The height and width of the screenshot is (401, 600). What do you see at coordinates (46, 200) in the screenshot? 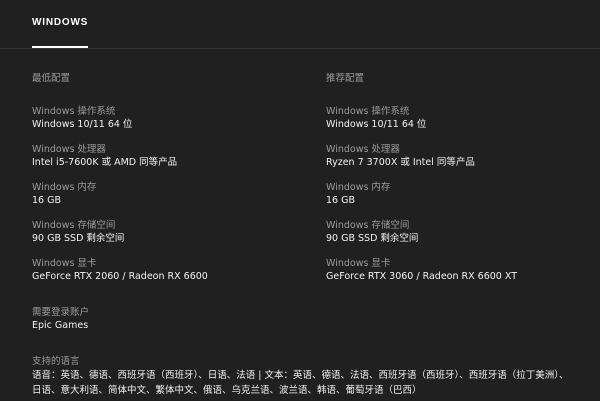
I see `min-memory-value: 16 GB` at bounding box center [46, 200].